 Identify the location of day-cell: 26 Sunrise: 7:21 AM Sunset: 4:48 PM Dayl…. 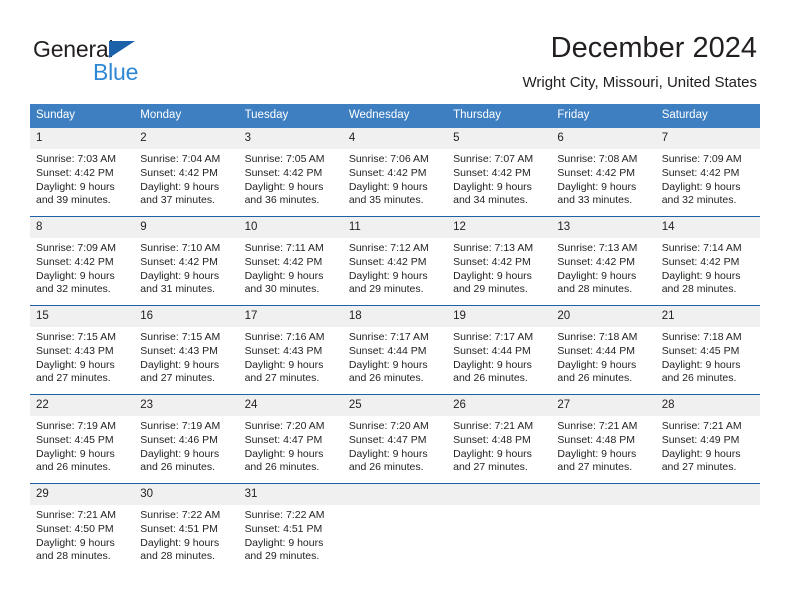
(499, 439).